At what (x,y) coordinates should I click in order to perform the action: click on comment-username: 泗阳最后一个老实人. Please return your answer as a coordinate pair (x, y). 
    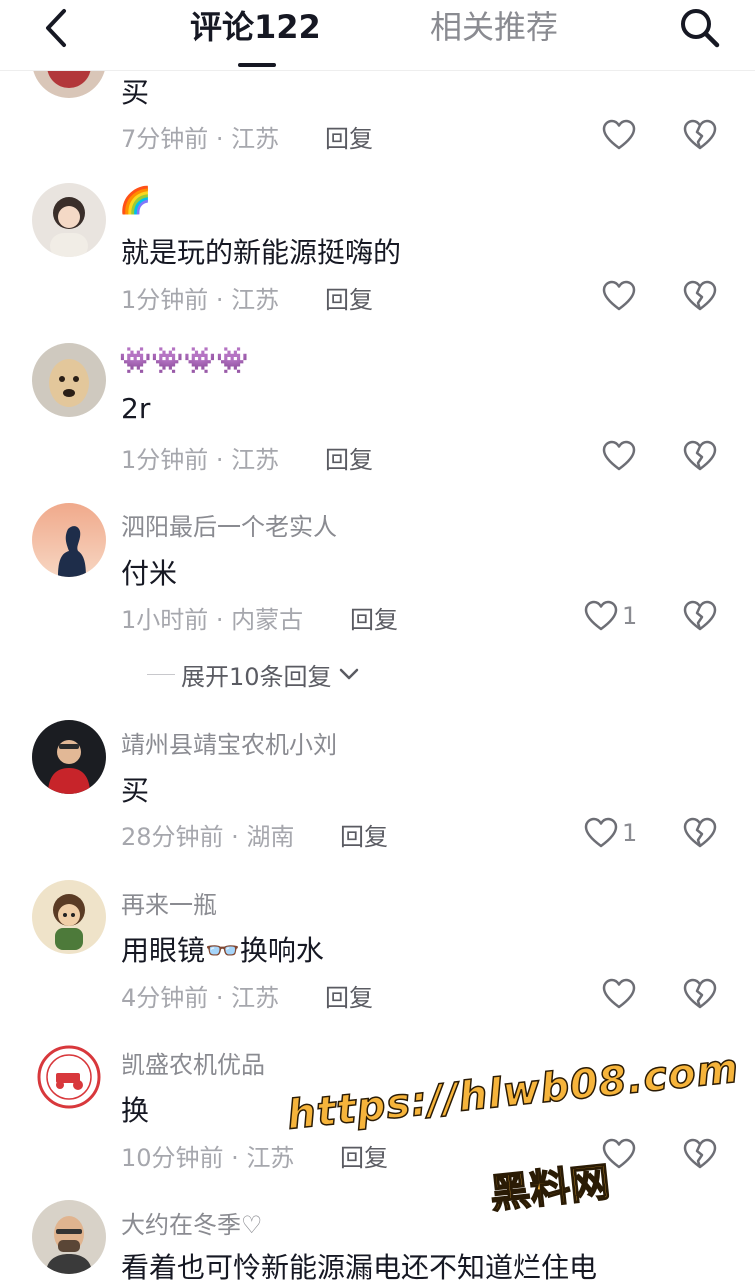
    Looking at the image, I should click on (229, 524).